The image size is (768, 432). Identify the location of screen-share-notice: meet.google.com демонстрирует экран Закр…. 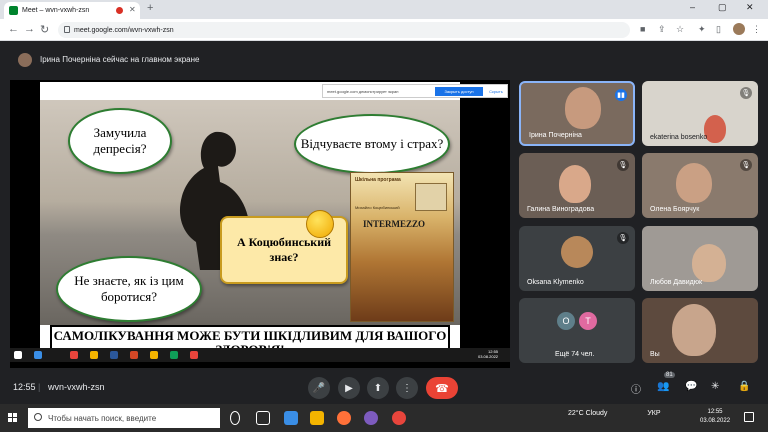
(415, 91).